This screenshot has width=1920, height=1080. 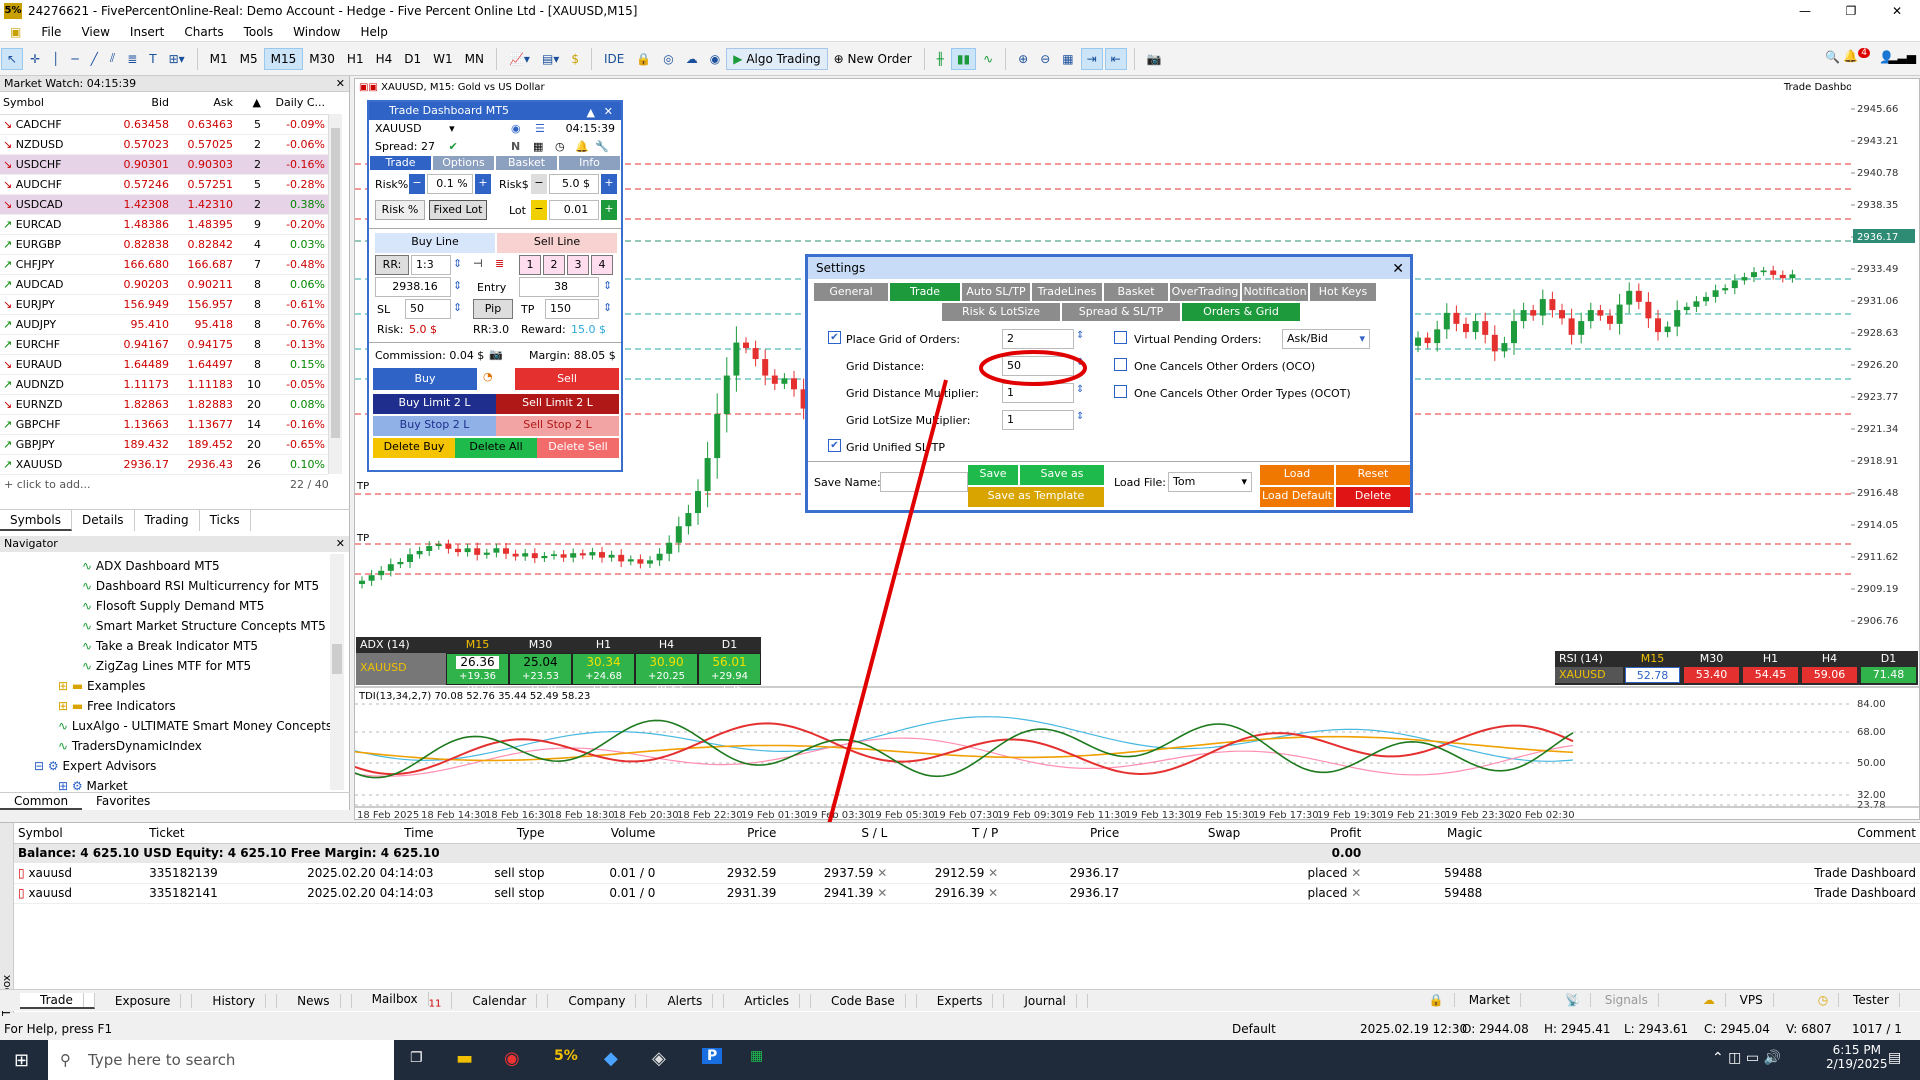 I want to click on dash-tab-basket: Basket, so click(x=526, y=163).